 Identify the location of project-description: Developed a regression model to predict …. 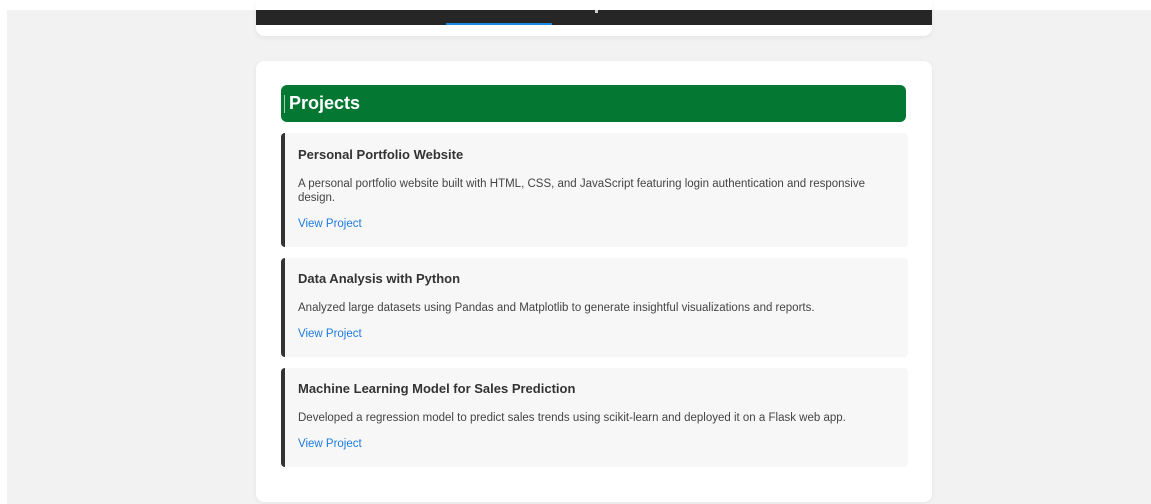
(572, 418).